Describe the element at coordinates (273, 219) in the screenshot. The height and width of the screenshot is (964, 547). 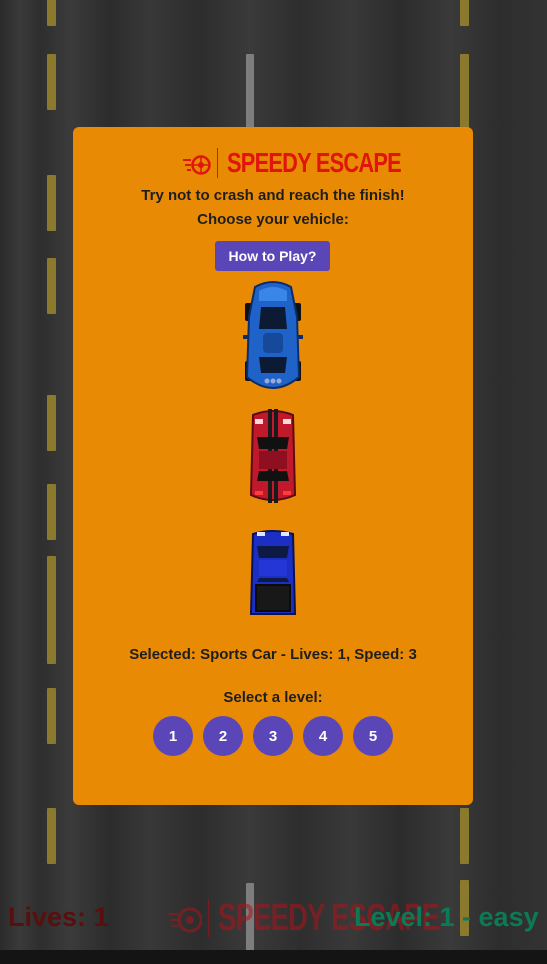
I see `choose-vehicle-prompt: Choose your vehicle:` at that location.